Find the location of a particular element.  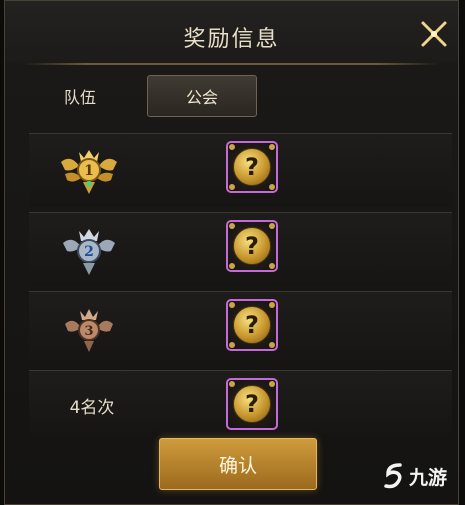

rank-row-4: 4名次 ? is located at coordinates (240, 402).